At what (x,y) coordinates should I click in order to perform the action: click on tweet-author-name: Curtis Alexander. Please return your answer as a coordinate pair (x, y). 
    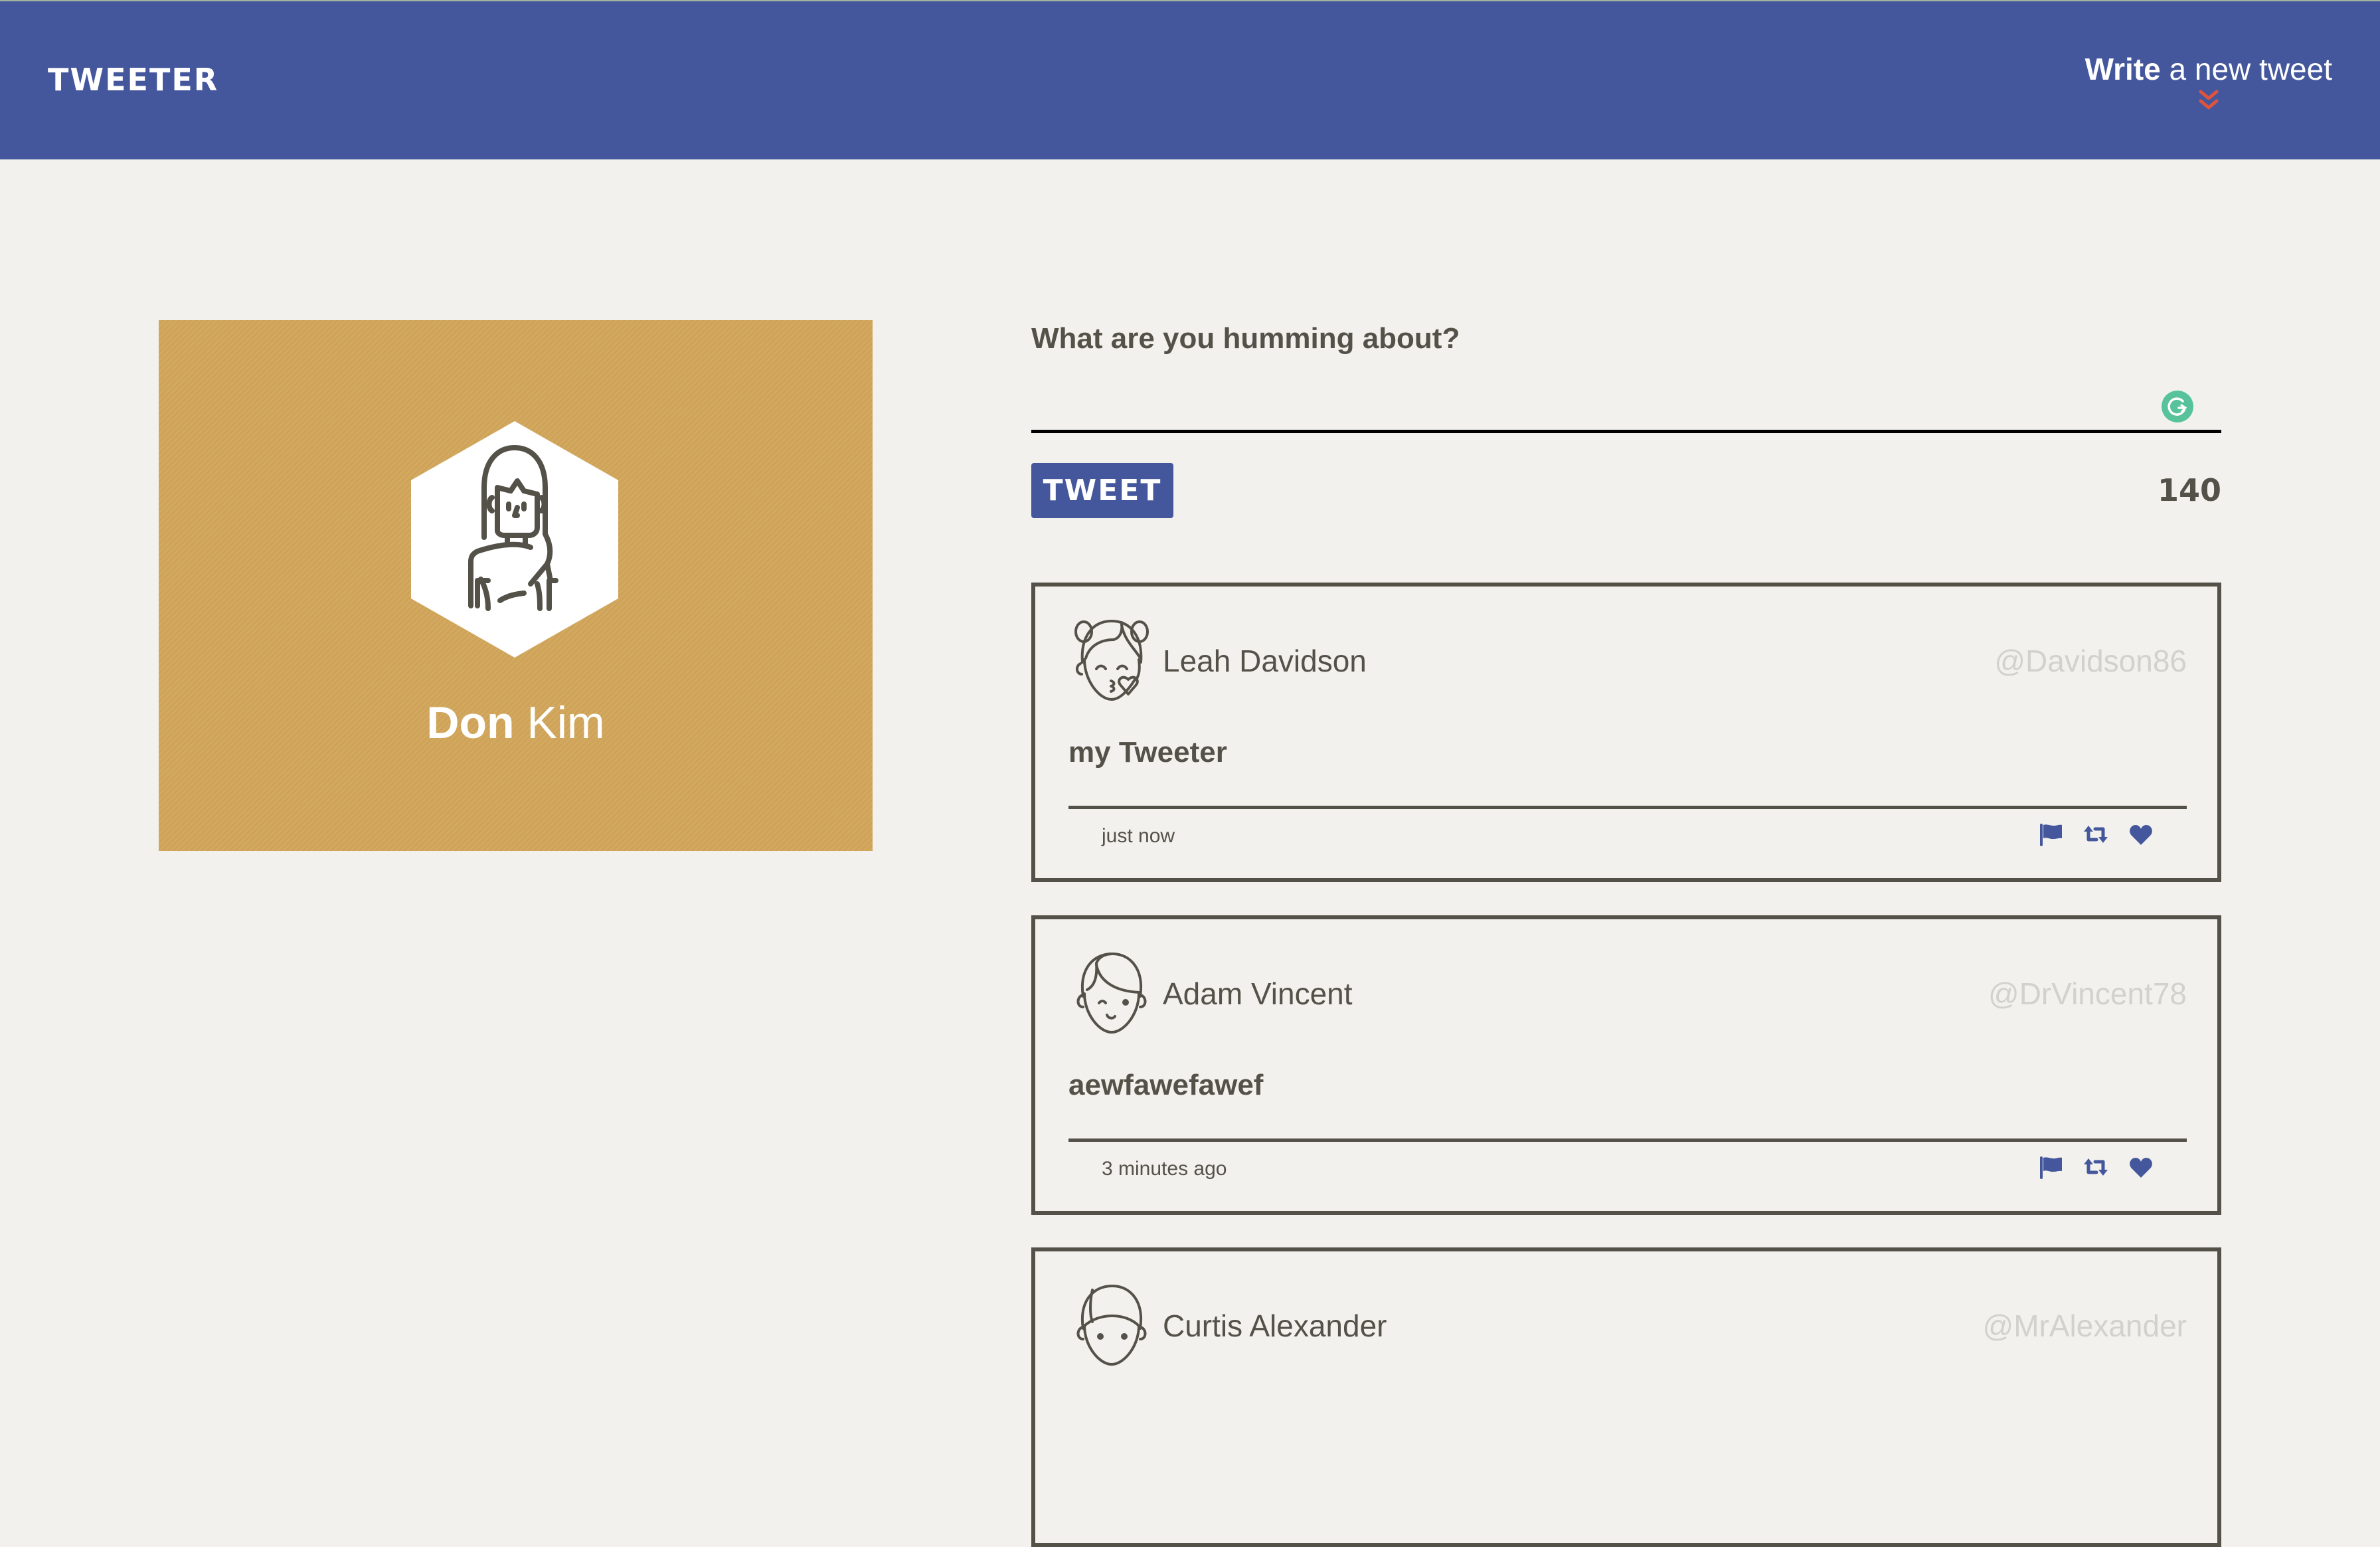
    Looking at the image, I should click on (1275, 1326).